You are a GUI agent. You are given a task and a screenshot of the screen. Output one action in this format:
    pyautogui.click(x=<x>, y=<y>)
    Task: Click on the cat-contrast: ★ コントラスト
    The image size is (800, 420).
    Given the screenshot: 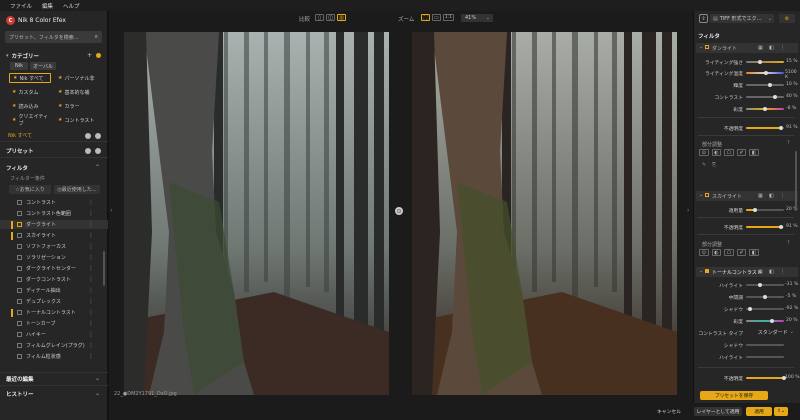 What is the action you would take?
    pyautogui.click(x=76, y=120)
    